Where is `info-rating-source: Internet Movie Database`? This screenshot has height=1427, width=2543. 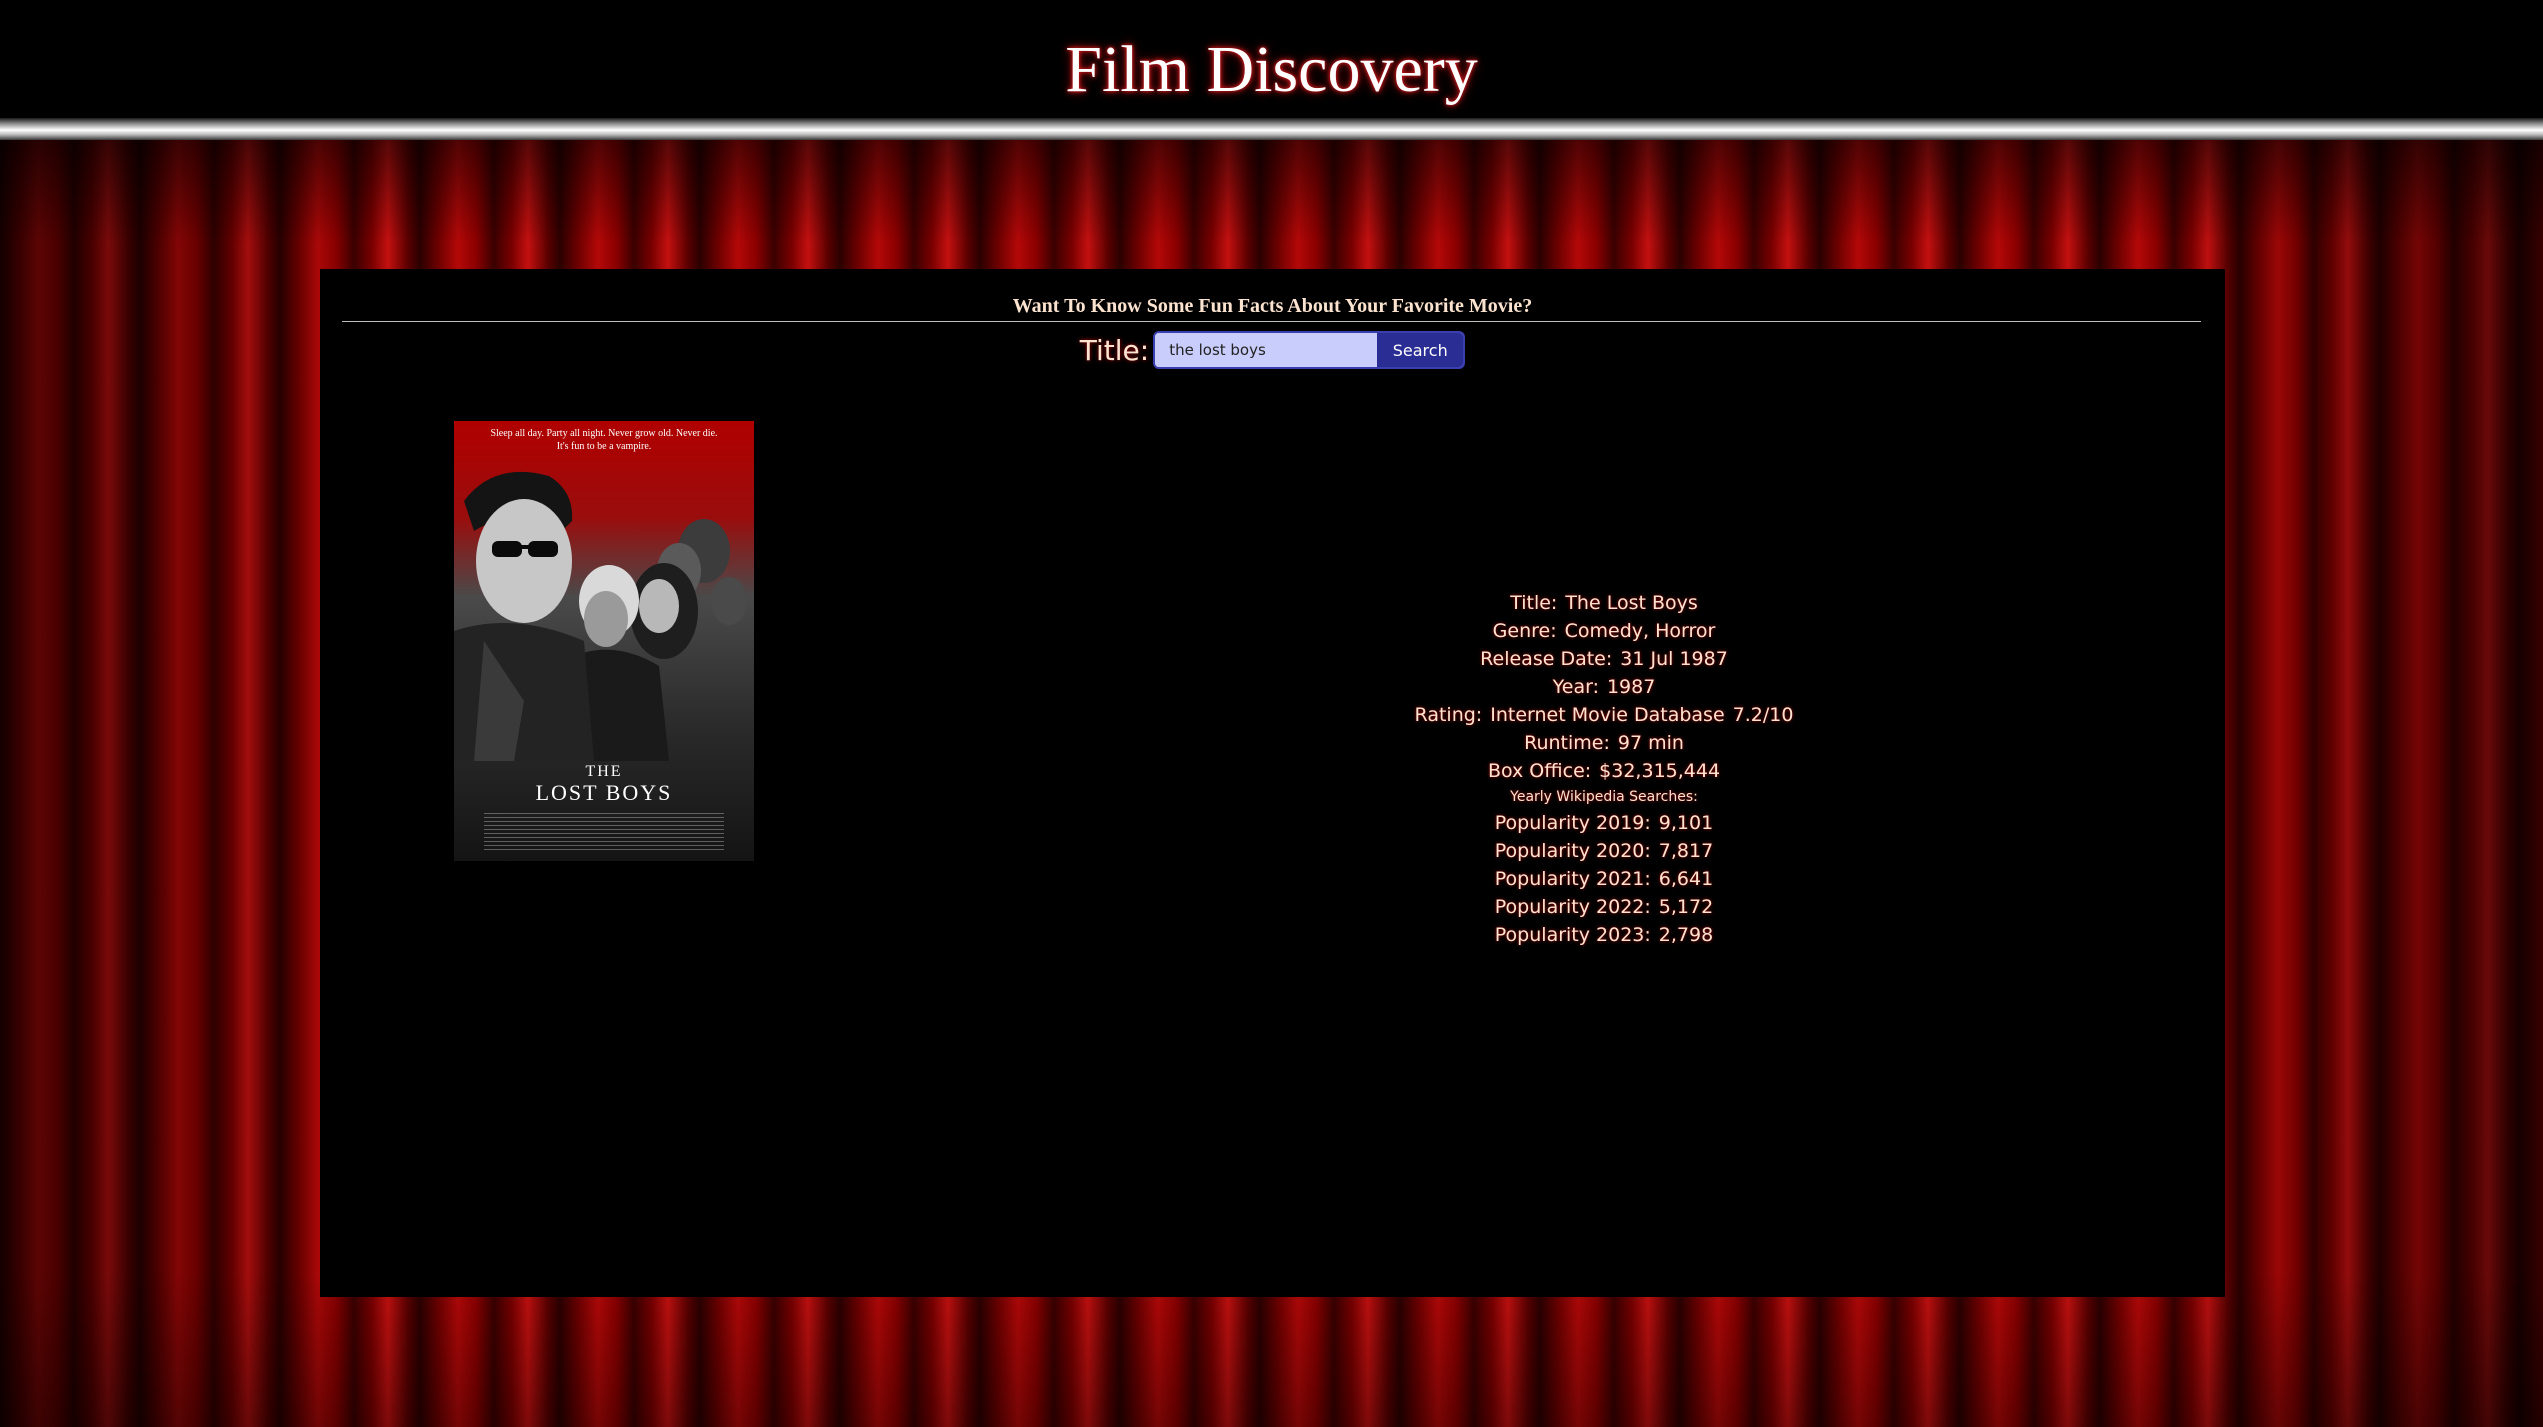 info-rating-source: Internet Movie Database is located at coordinates (1607, 715).